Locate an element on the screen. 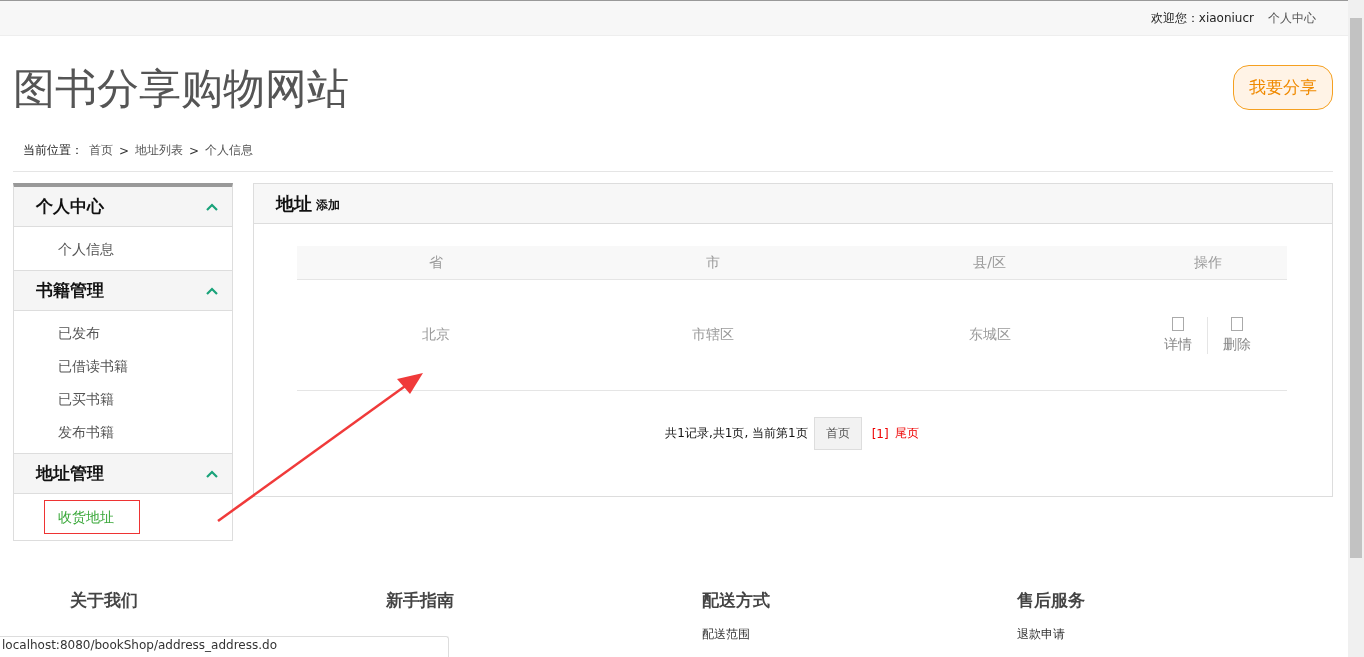 This screenshot has height=657, width=1364. first-page-button: 首页 is located at coordinates (837, 433).